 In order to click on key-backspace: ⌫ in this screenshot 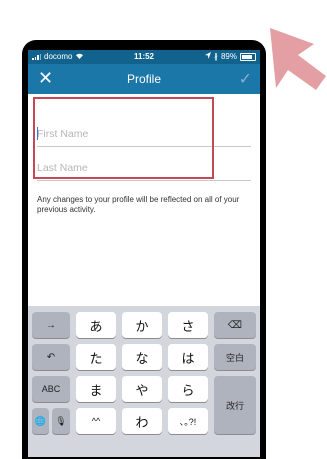, I will do `click(235, 325)`.